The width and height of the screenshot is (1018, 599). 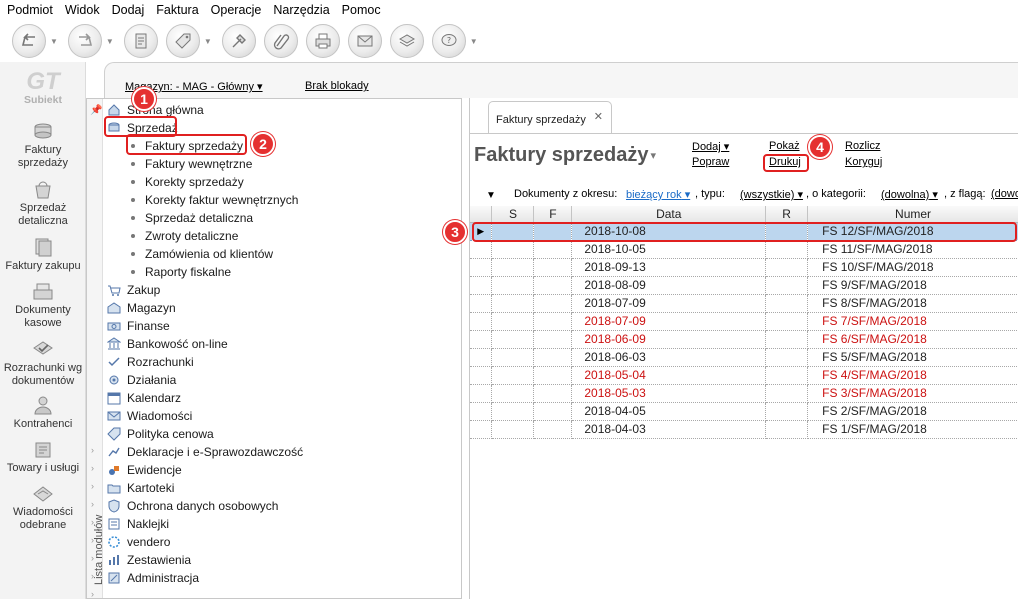 What do you see at coordinates (744, 285) in the screenshot?
I see `table-row: 2018-08-09 FS 9/SF/MAG/2018` at bounding box center [744, 285].